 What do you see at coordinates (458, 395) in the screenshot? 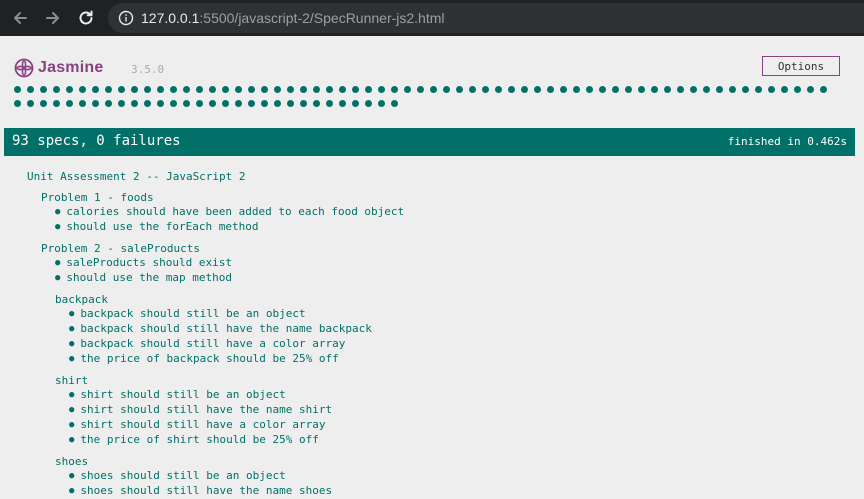
I see `spec-item: shirt should still be an object` at bounding box center [458, 395].